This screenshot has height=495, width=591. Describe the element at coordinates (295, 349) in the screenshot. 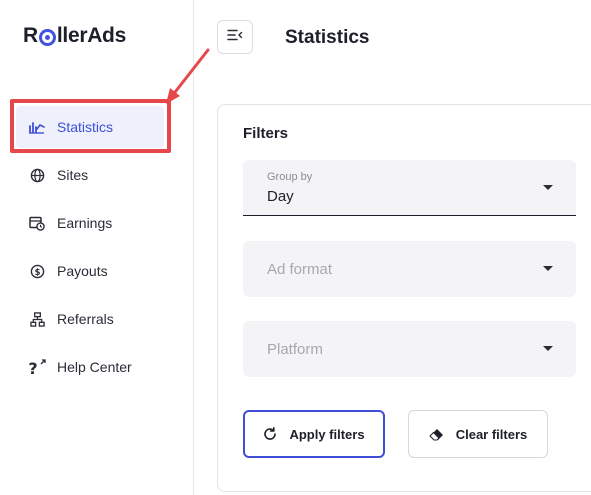

I see `platform-placeholder: Platform` at that location.